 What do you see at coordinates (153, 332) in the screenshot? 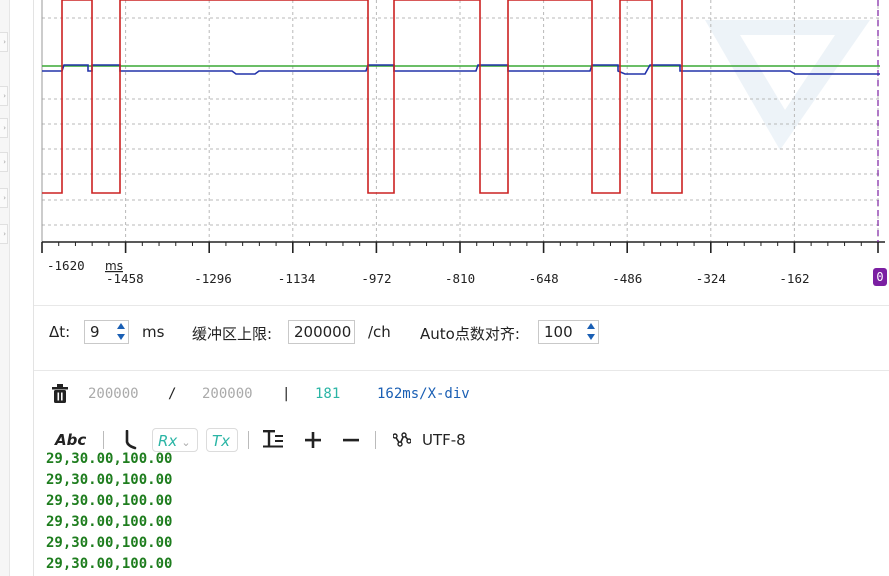
I see `delta-t-unit: ms` at bounding box center [153, 332].